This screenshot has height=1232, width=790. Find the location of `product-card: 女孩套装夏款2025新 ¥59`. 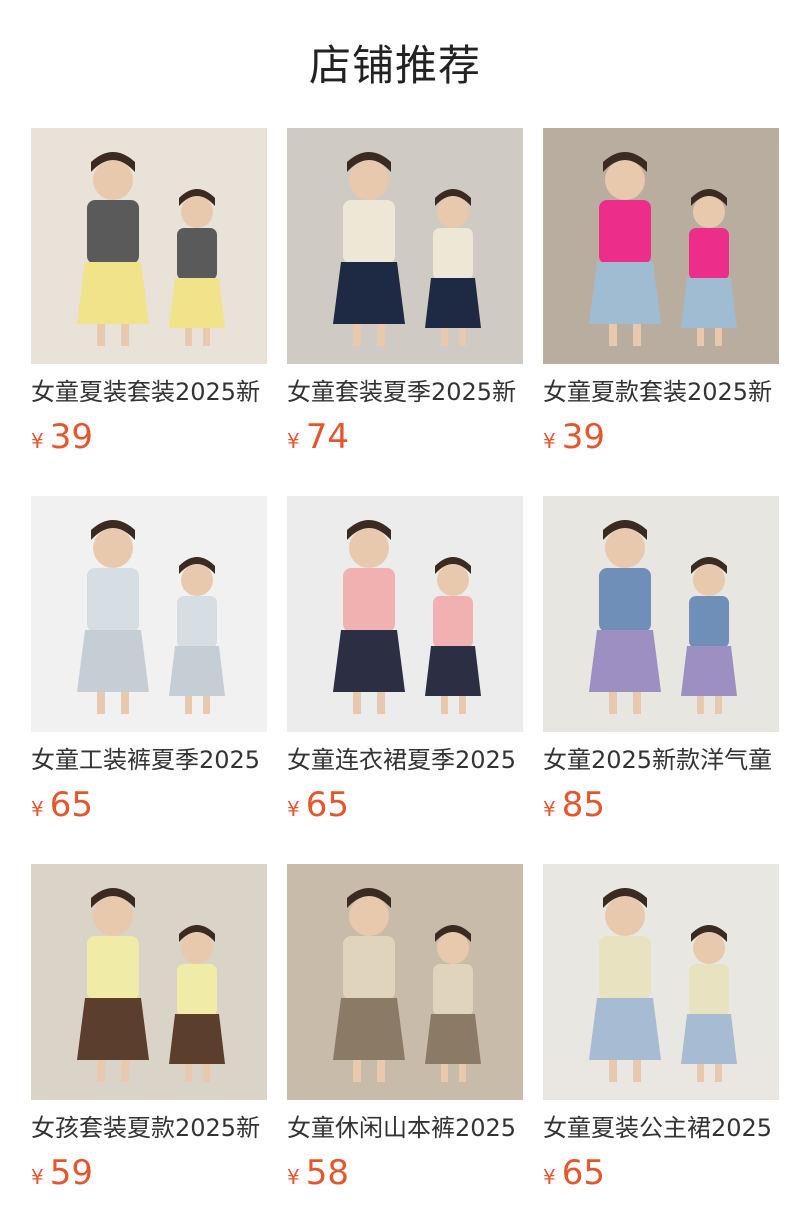

product-card: 女孩套装夏款2025新 ¥59 is located at coordinates (149, 1034).